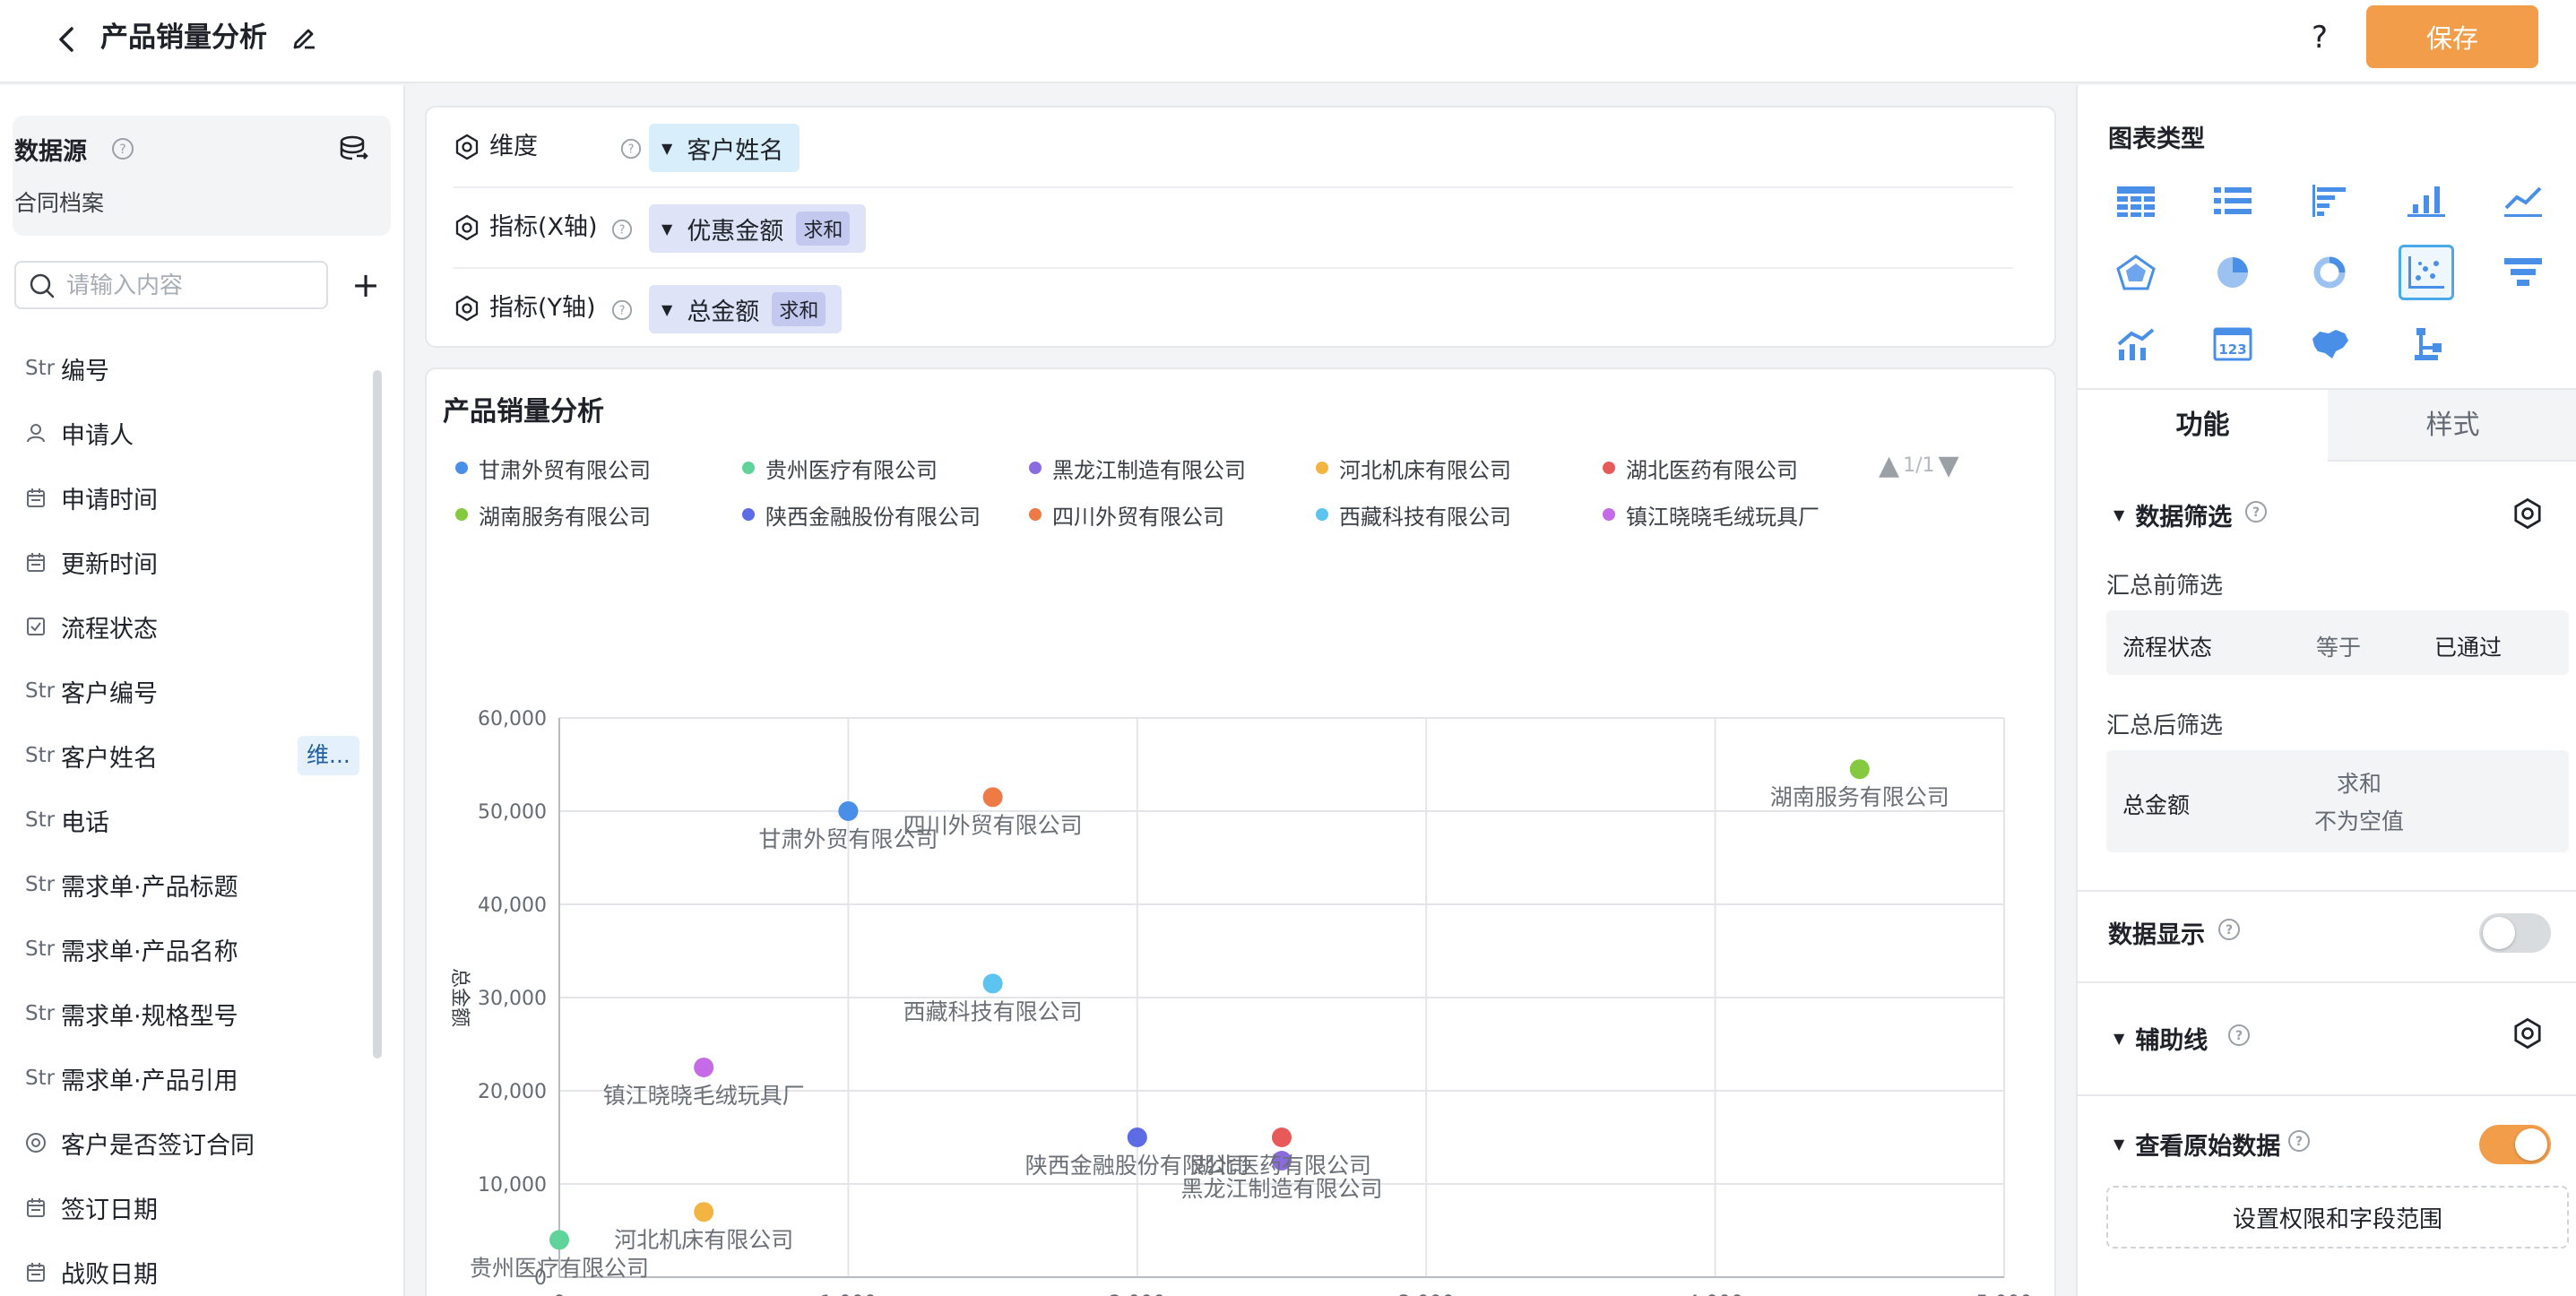 The width and height of the screenshot is (2576, 1296). What do you see at coordinates (1413, 468) in the screenshot?
I see `legend-item: 河北机床有限公司` at bounding box center [1413, 468].